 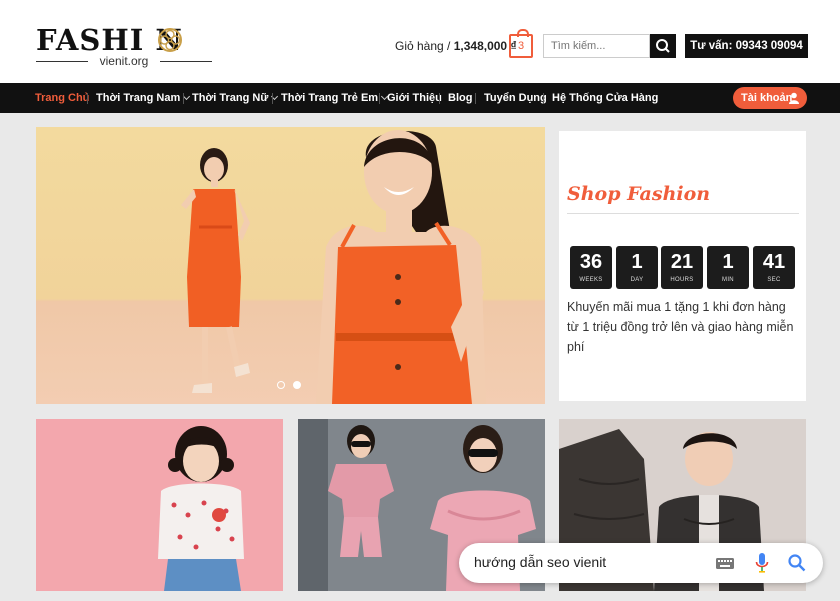 I want to click on cart-bag-icon: 3, so click(x=521, y=43).